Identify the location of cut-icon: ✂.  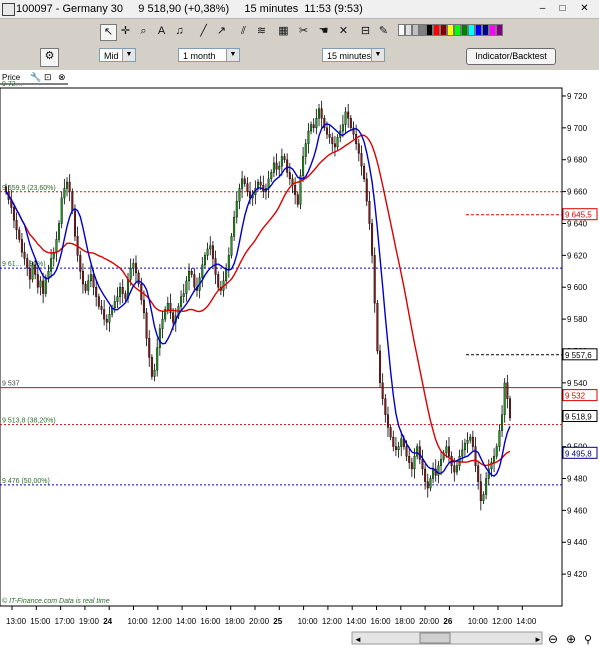
(303, 31).